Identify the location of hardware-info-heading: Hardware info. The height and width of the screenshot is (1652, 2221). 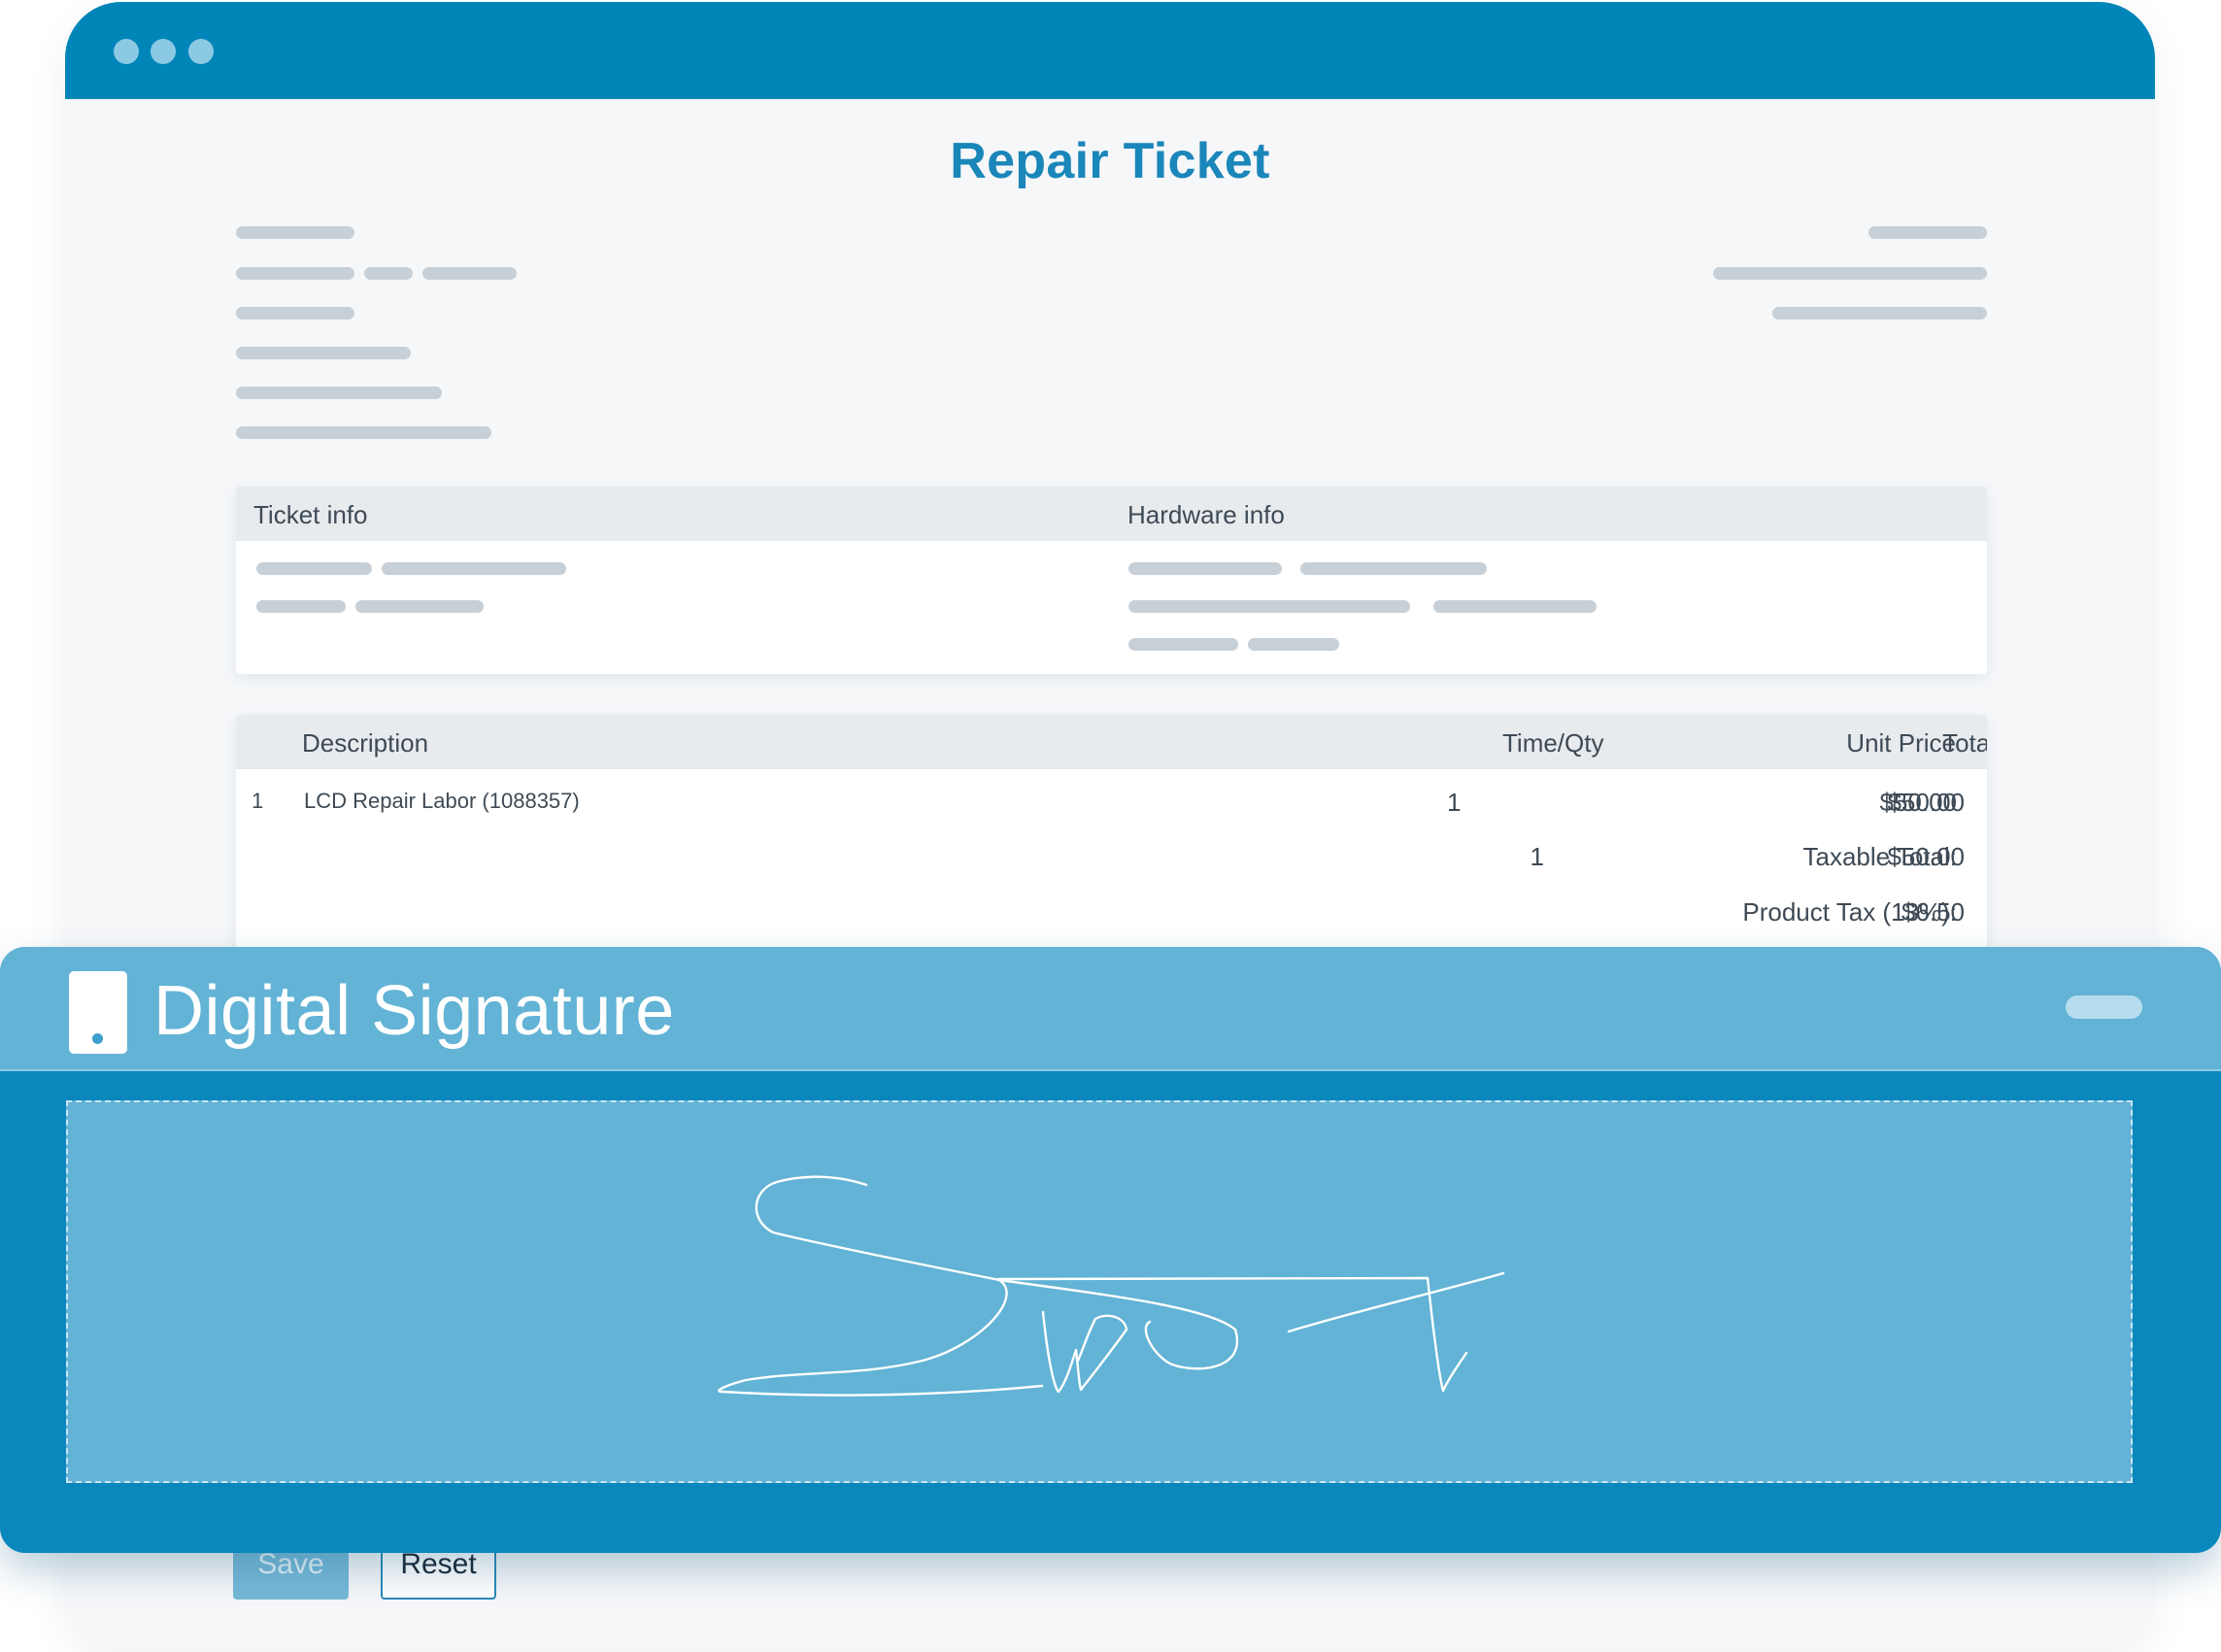
(1206, 514).